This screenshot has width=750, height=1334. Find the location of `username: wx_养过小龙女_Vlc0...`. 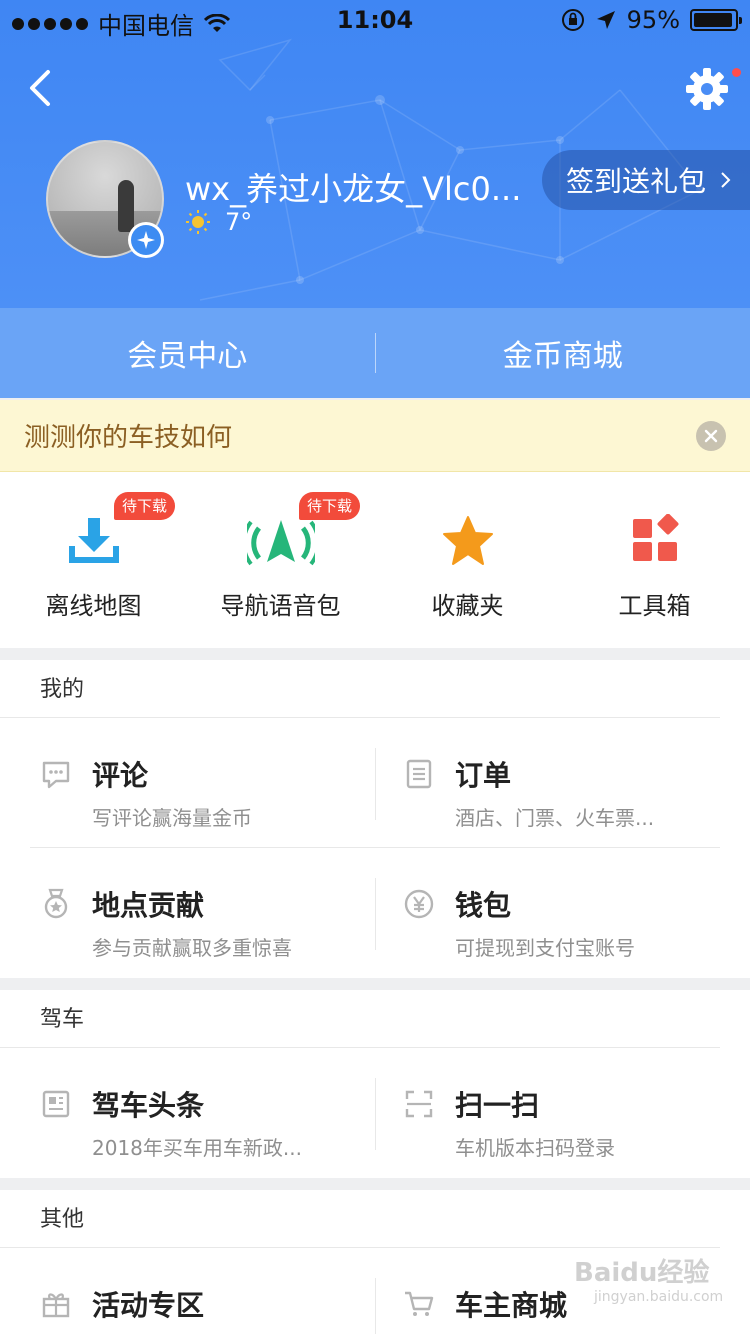

username: wx_养过小龙女_Vlc0... is located at coordinates (353, 187).